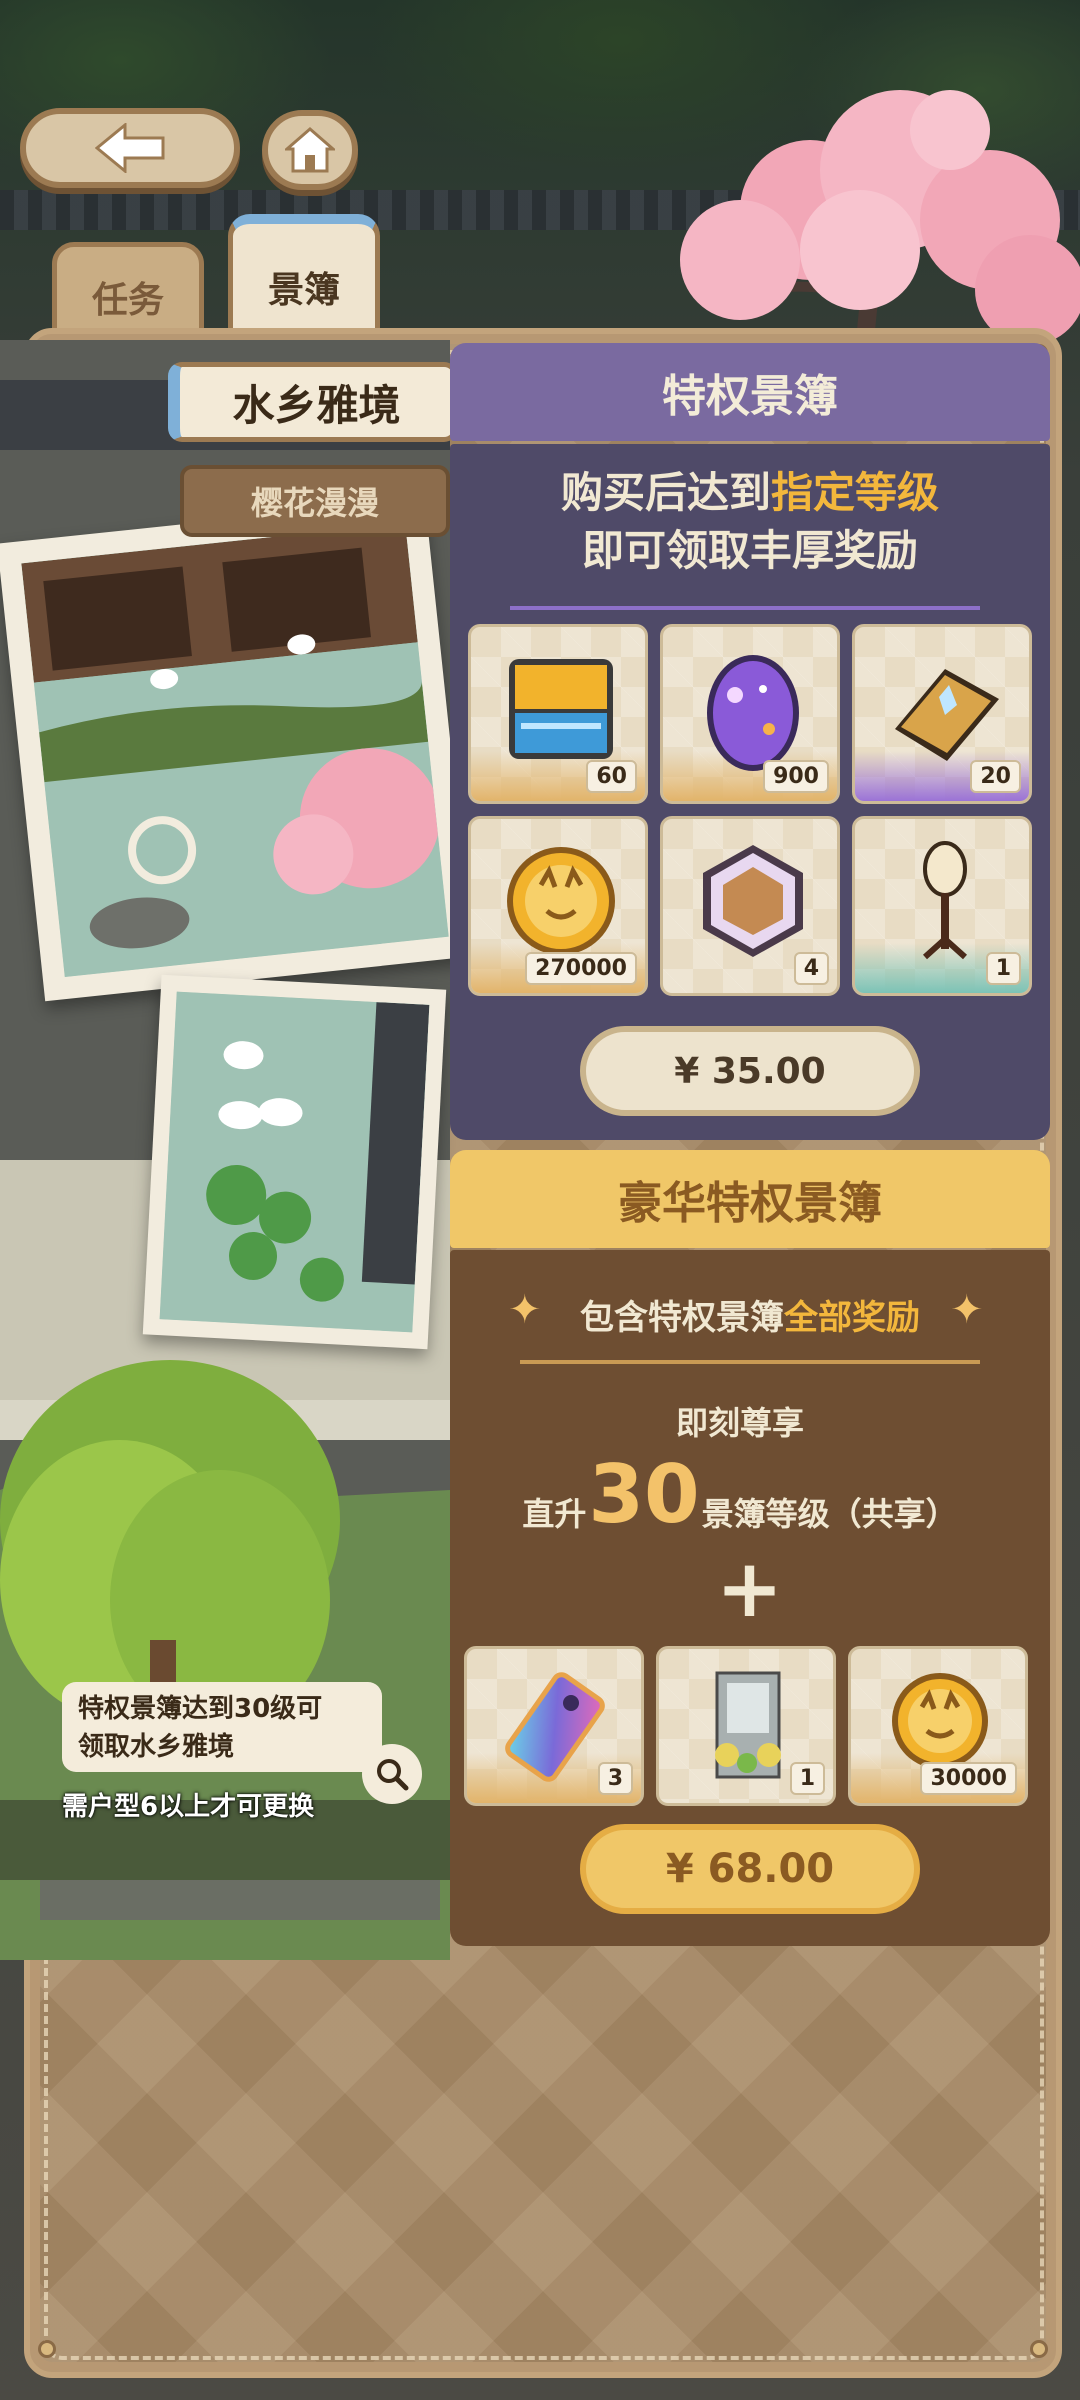 The height and width of the screenshot is (2400, 1080). I want to click on deluxe-includes-text: 包含特权景簿全部奖励, so click(750, 1314).